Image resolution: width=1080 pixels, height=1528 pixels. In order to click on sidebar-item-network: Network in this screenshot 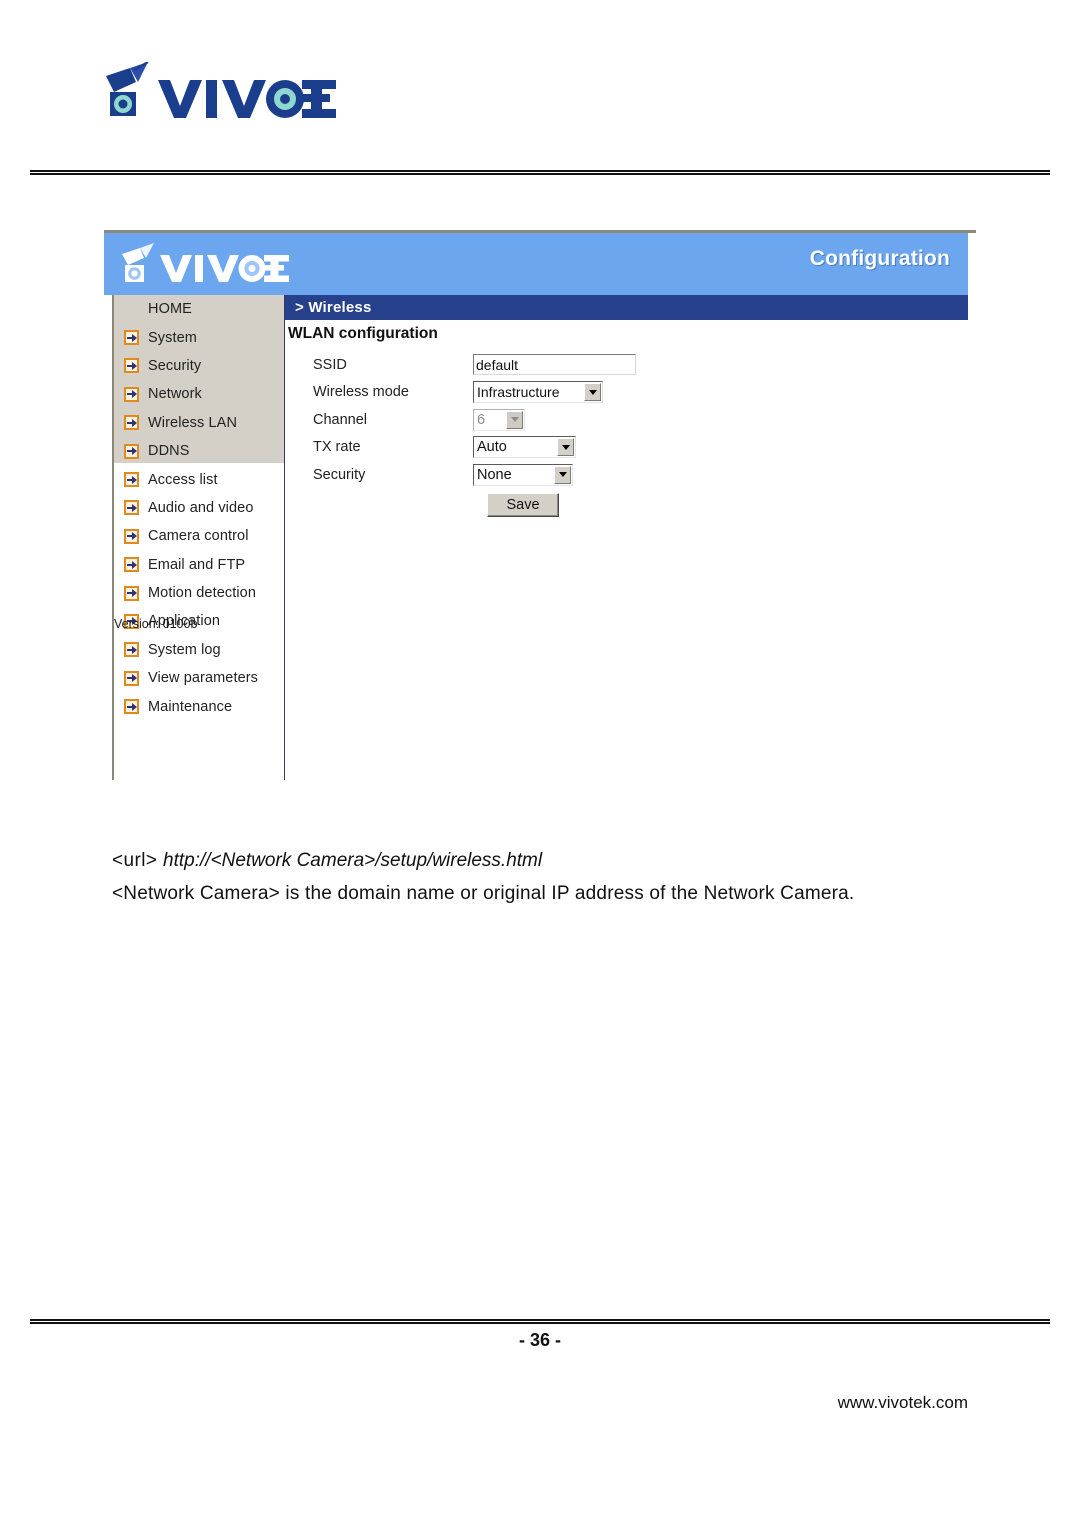, I will do `click(198, 394)`.